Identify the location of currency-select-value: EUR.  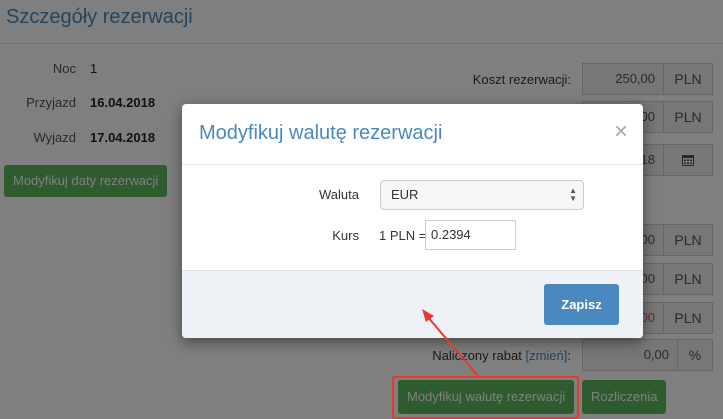
(405, 194).